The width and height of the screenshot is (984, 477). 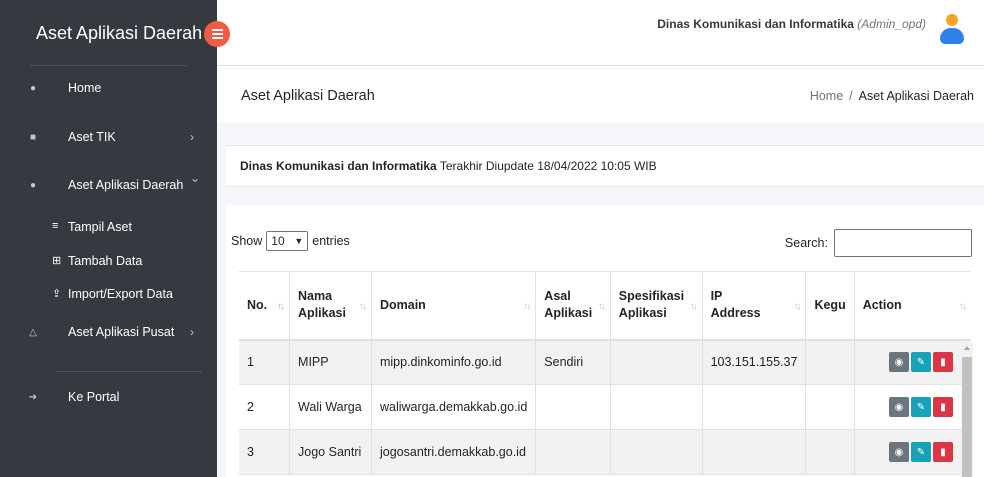 I want to click on breadcrumb-home-link: Home, so click(x=826, y=96).